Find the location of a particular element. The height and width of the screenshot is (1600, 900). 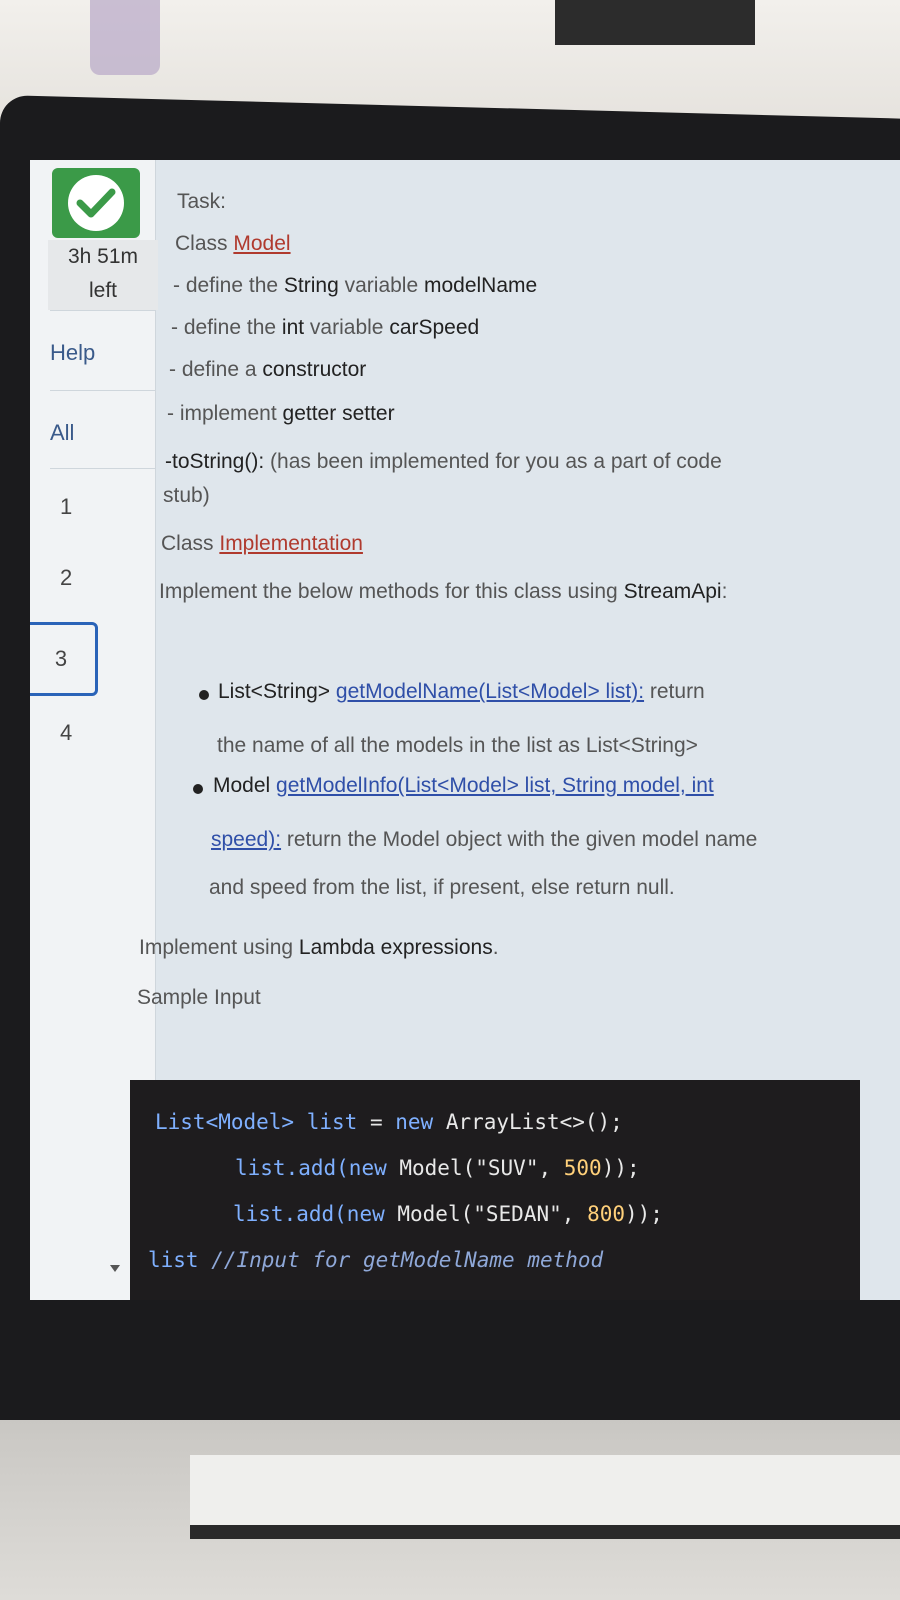

class-implementation-line: Class Implementation is located at coordinates (262, 543).